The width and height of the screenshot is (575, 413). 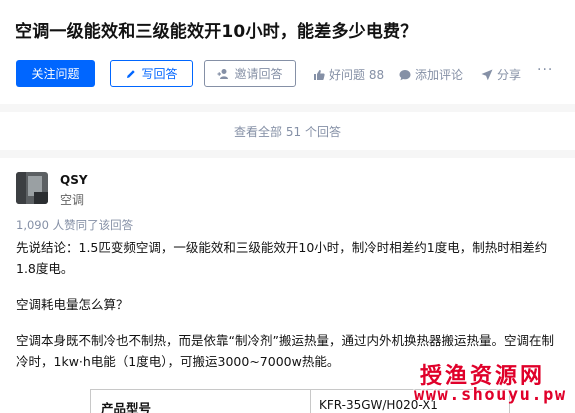 I want to click on watermark: 授渔资源网 www.shouyu.pw, so click(x=486, y=382).